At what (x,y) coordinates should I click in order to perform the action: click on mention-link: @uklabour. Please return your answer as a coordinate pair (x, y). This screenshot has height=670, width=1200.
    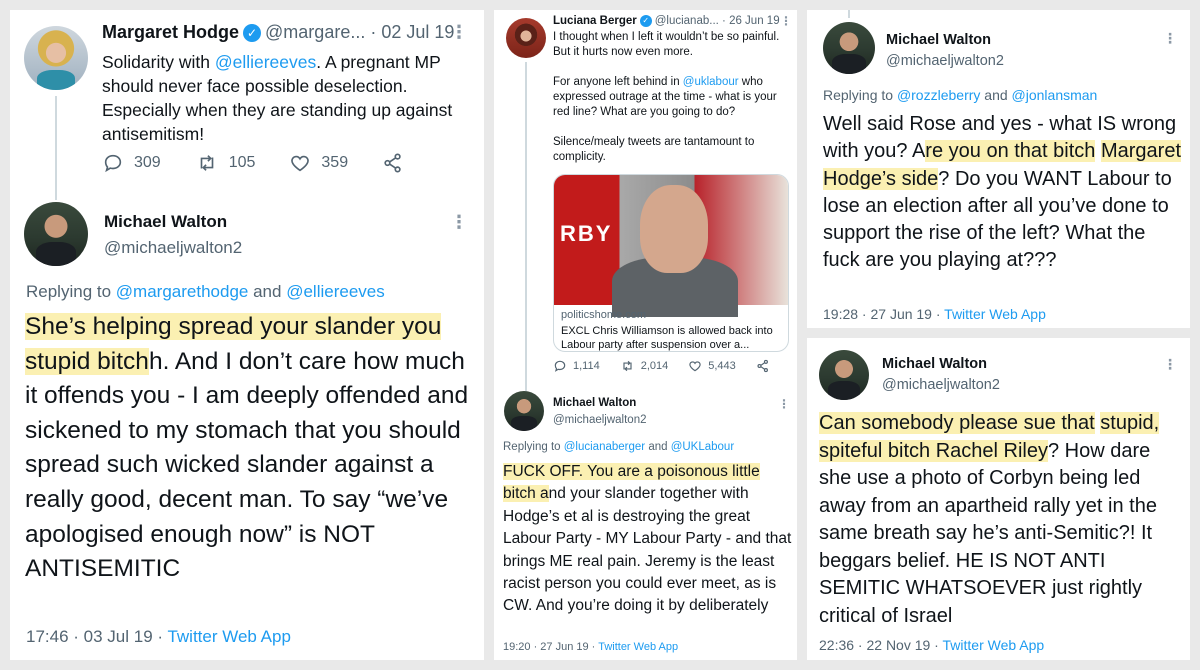
    Looking at the image, I should click on (711, 82).